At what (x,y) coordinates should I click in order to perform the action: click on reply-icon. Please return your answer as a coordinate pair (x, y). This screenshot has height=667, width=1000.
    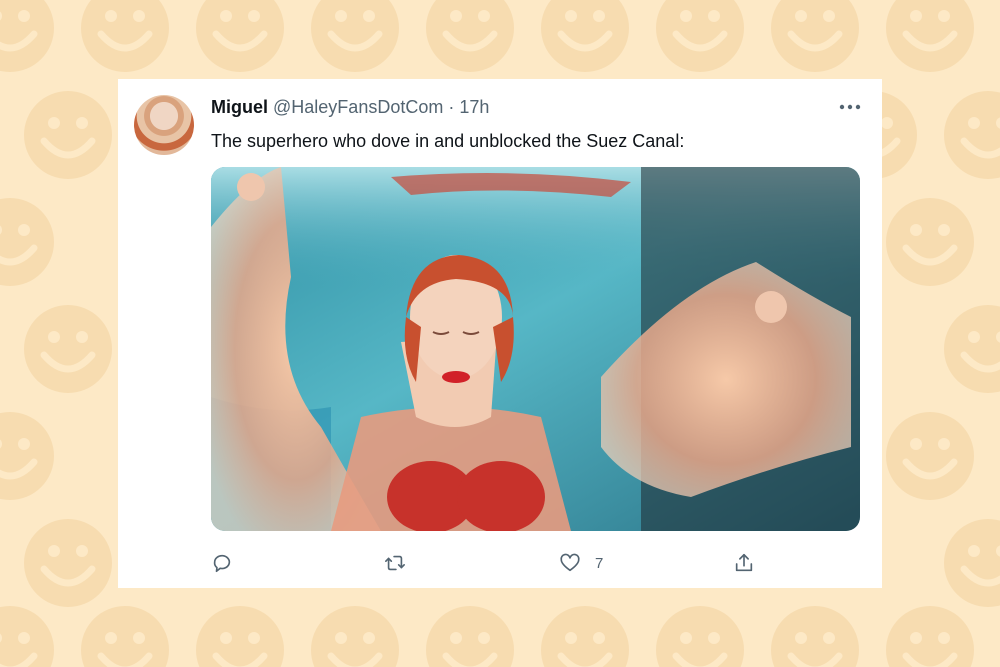
    Looking at the image, I should click on (222, 563).